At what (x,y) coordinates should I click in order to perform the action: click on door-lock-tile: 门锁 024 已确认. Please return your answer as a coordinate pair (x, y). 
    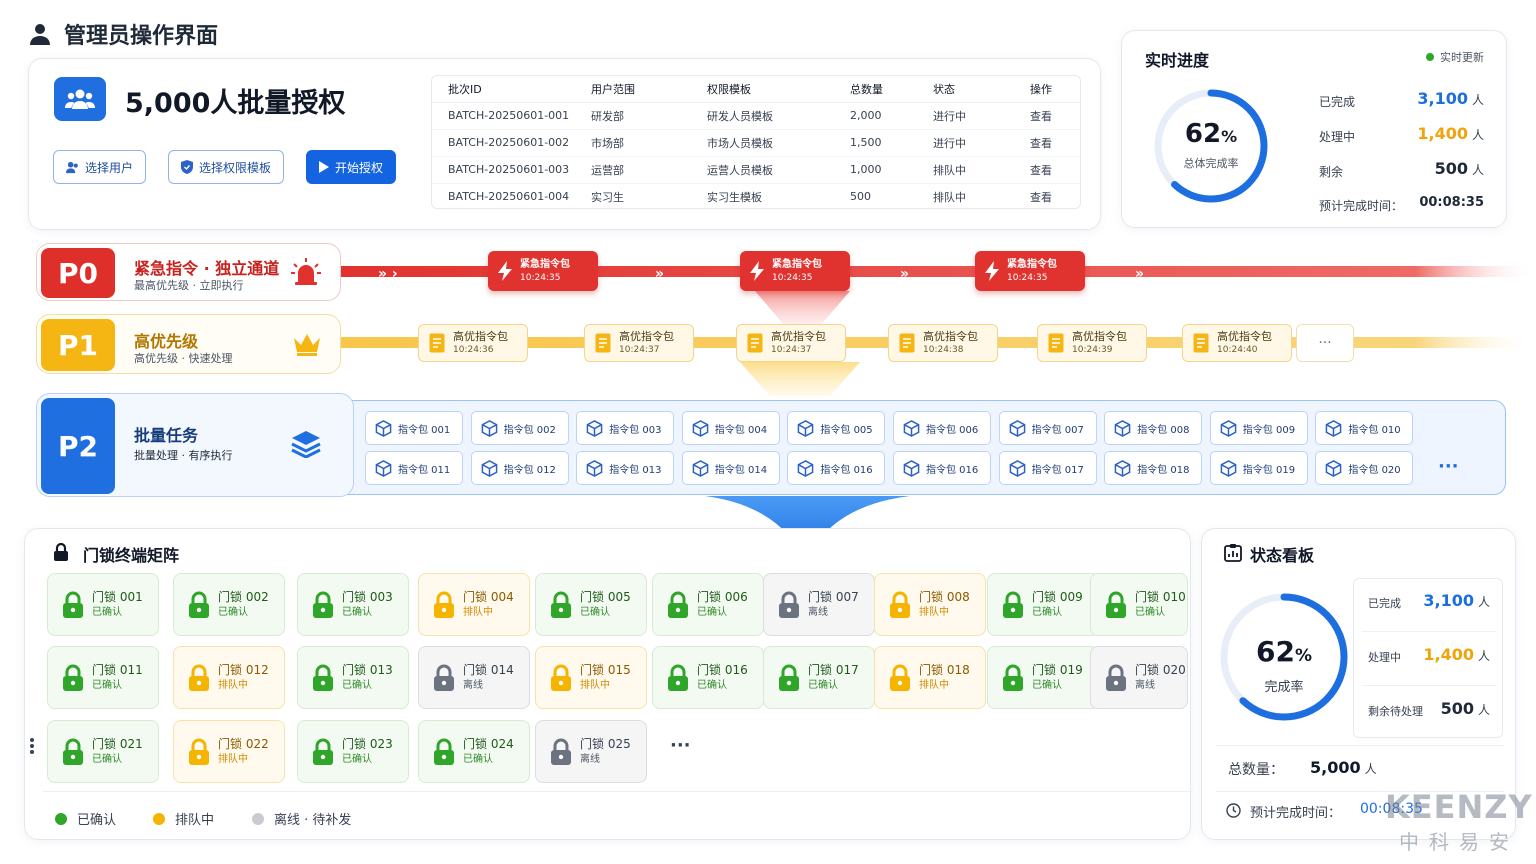
    Looking at the image, I should click on (474, 751).